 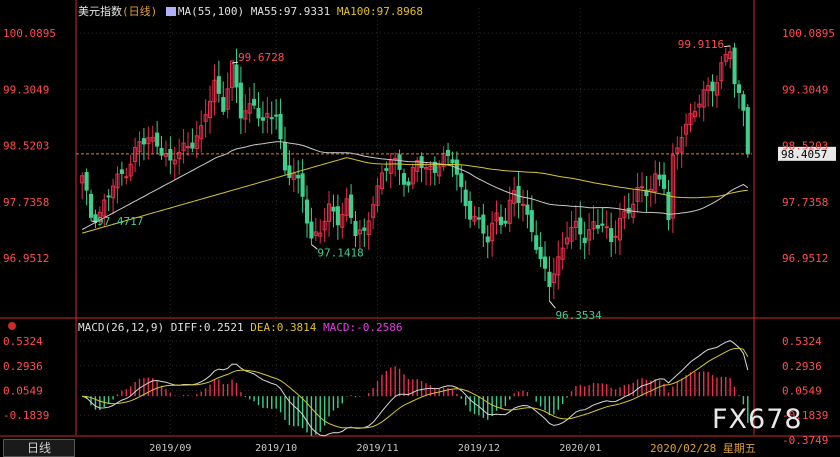 I want to click on price-tick-left: 100.0895, so click(x=29, y=33).